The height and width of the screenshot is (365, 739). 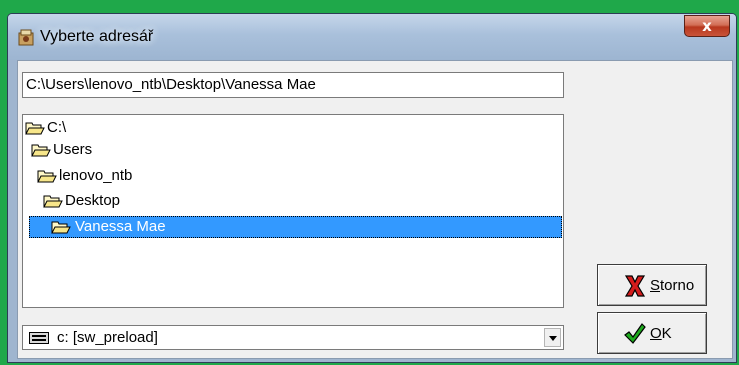 What do you see at coordinates (96, 175) in the screenshot?
I see `tree-item-label: lenovo_ntb` at bounding box center [96, 175].